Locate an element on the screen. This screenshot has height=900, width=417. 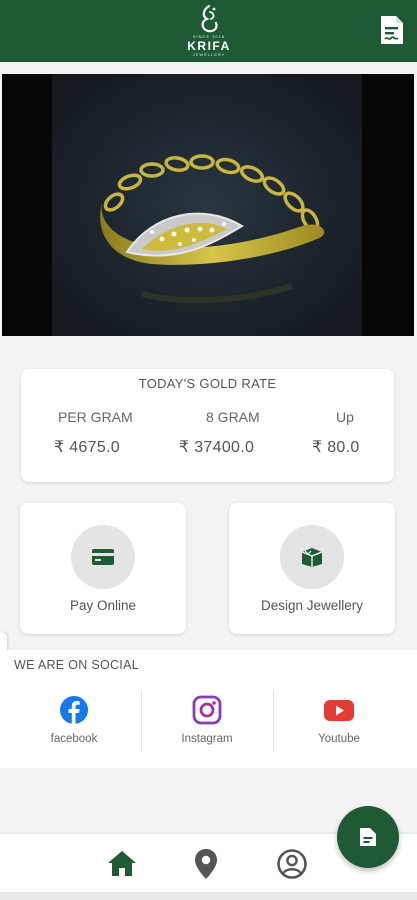
pay-online-tile: Pay Online is located at coordinates (103, 568).